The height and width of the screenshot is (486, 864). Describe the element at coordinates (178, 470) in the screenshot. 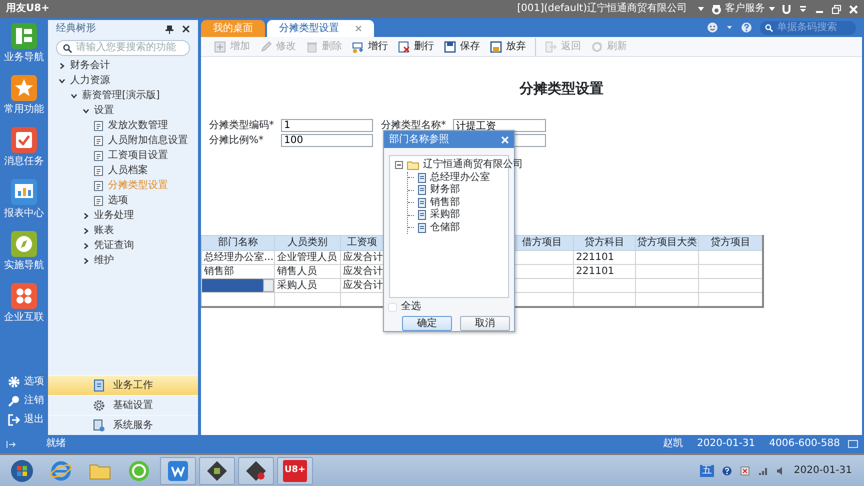

I see `app-tile-icon` at that location.